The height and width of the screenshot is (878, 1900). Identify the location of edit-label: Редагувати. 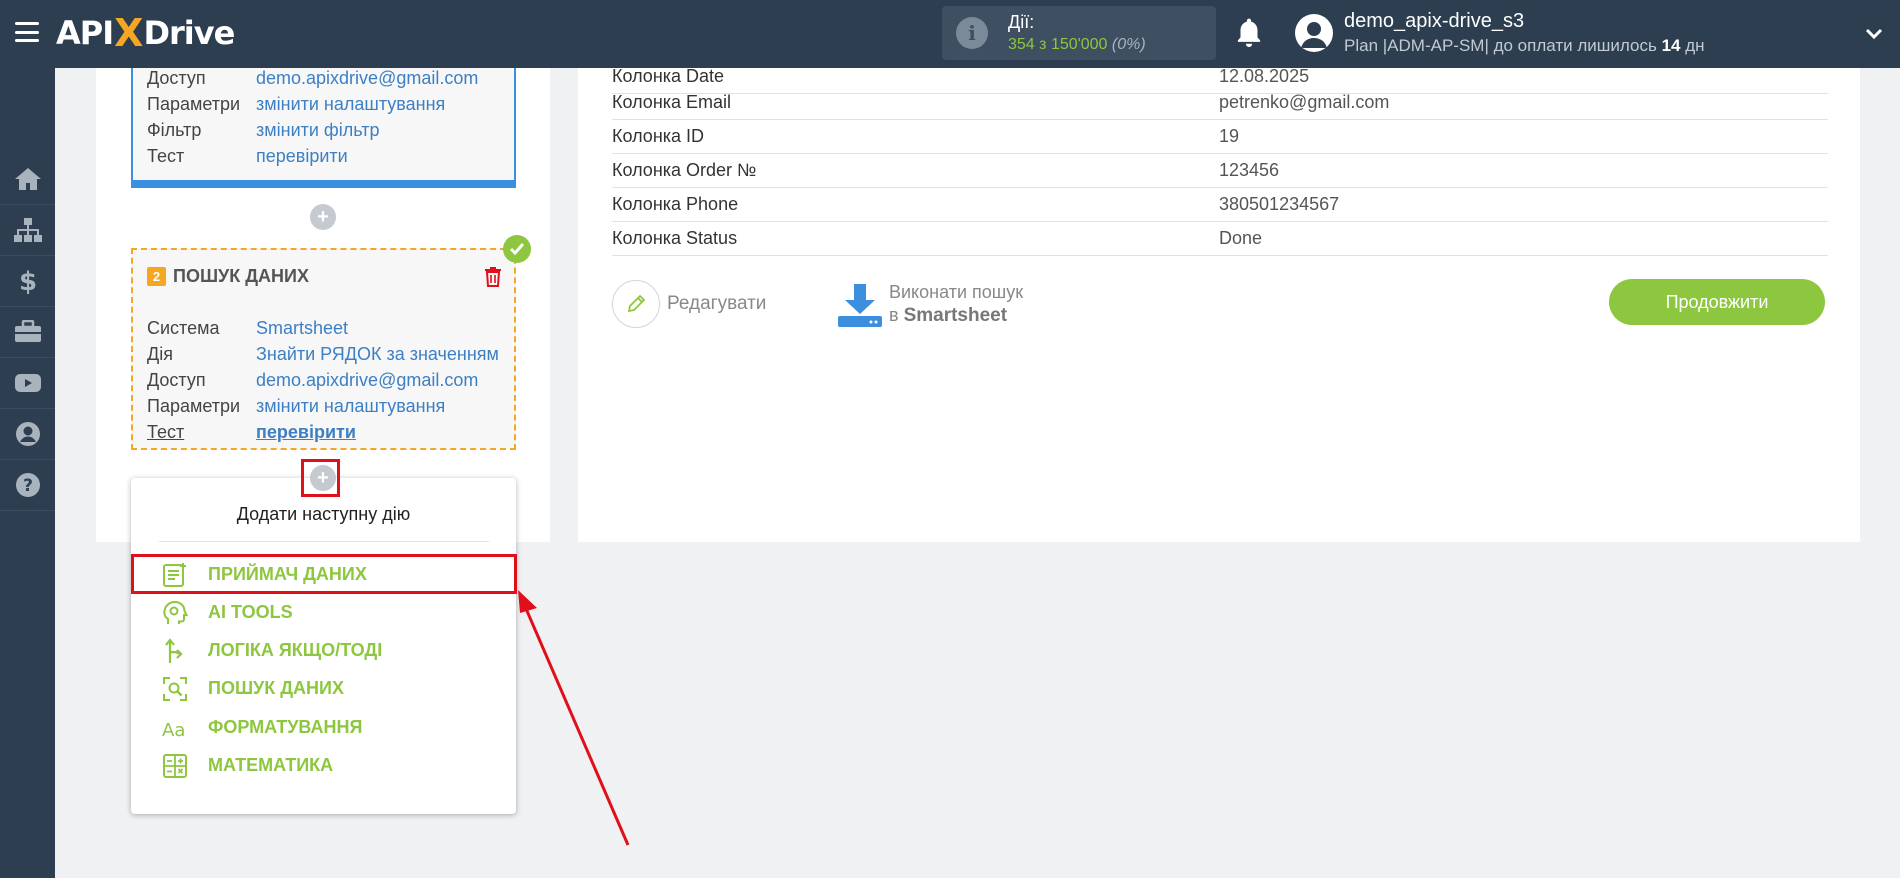
(717, 303).